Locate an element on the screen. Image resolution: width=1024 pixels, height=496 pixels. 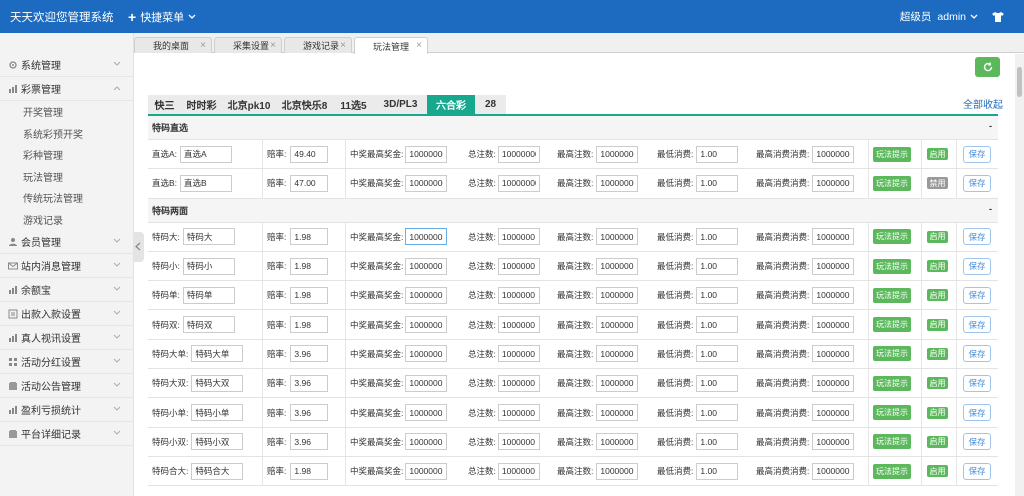
sidebar-subitem: 系统彩预开奖 is located at coordinates (66, 134).